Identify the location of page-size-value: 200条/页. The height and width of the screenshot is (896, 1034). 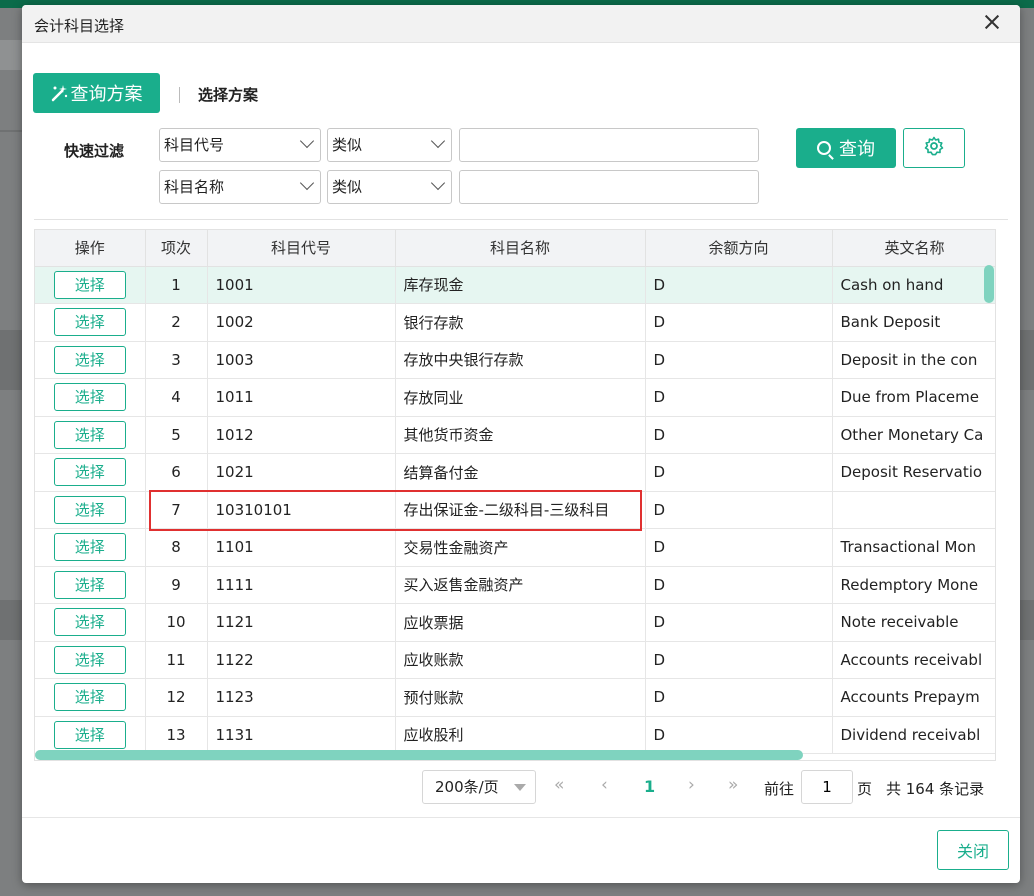
(467, 787).